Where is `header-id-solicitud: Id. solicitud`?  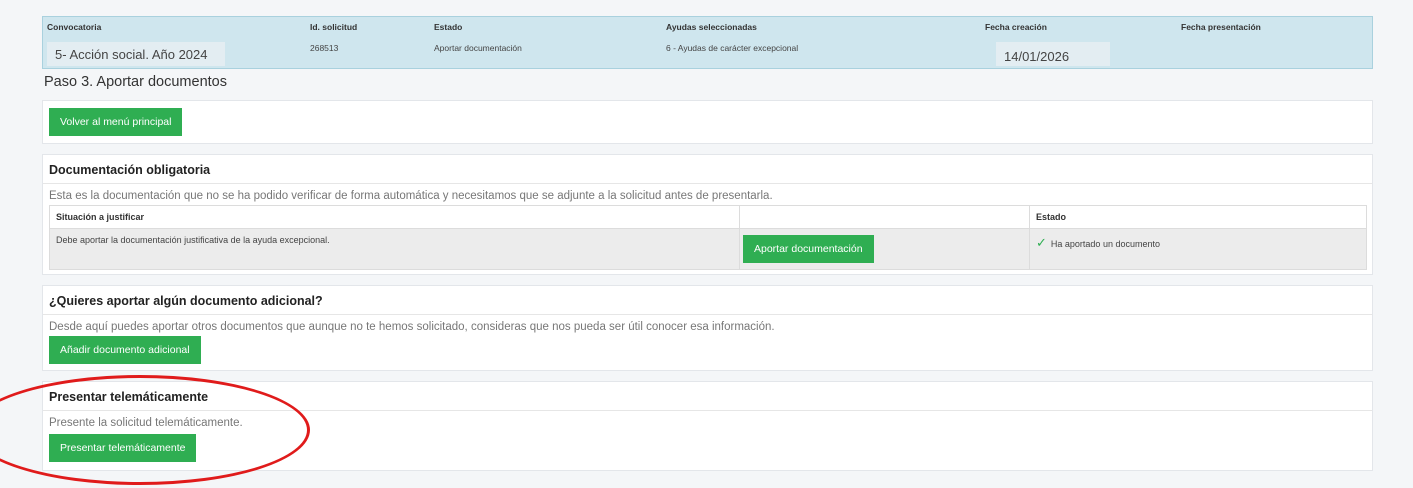
header-id-solicitud: Id. solicitud is located at coordinates (334, 27).